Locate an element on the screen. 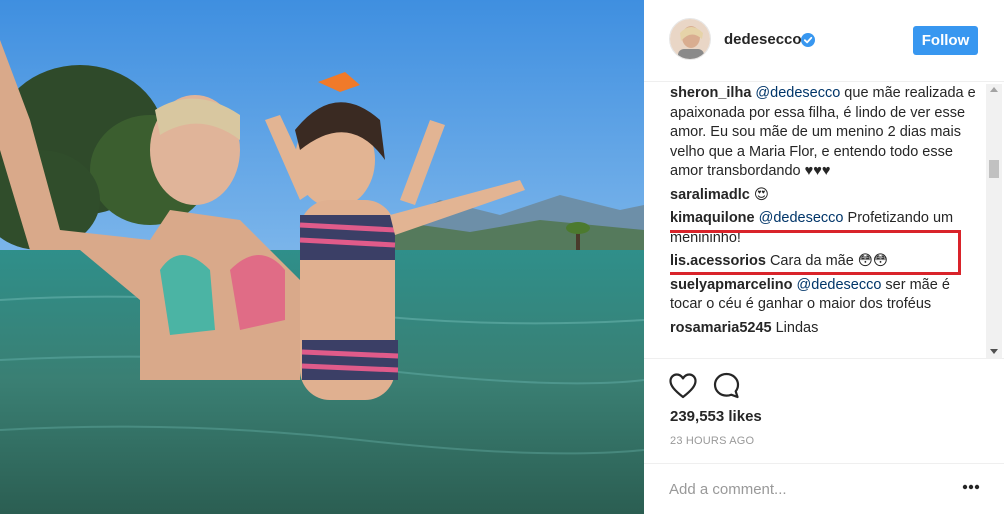  verified-badge-icon is located at coordinates (808, 40).